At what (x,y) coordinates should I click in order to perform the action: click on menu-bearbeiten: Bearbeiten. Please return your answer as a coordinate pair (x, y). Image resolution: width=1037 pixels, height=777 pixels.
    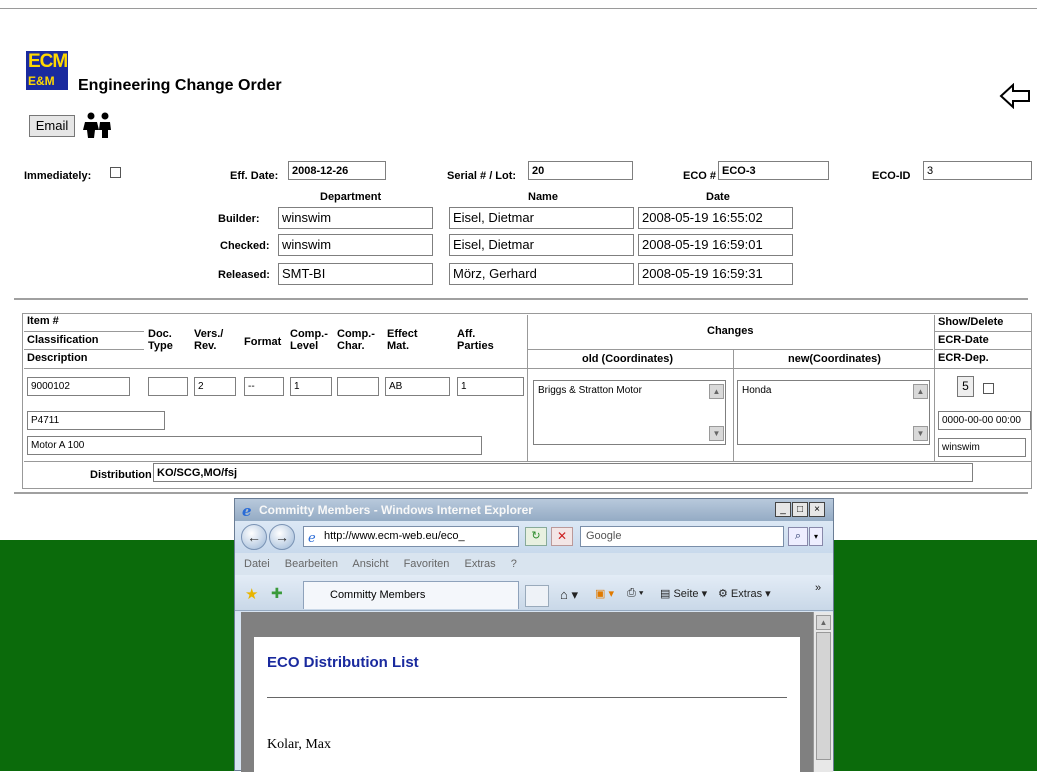
    Looking at the image, I should click on (311, 564).